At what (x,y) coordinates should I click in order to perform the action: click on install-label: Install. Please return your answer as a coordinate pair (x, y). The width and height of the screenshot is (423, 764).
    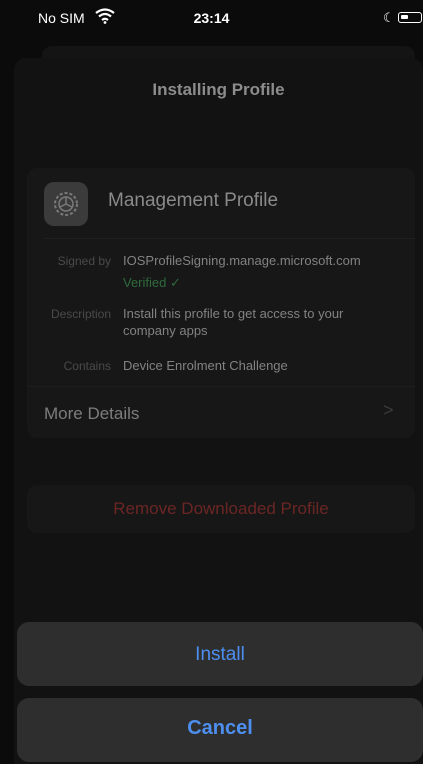
    Looking at the image, I should click on (220, 654).